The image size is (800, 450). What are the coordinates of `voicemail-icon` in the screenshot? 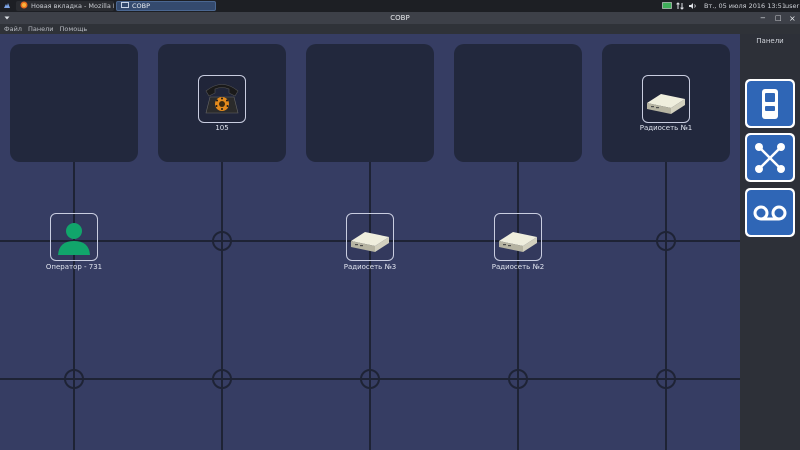 It's located at (770, 212).